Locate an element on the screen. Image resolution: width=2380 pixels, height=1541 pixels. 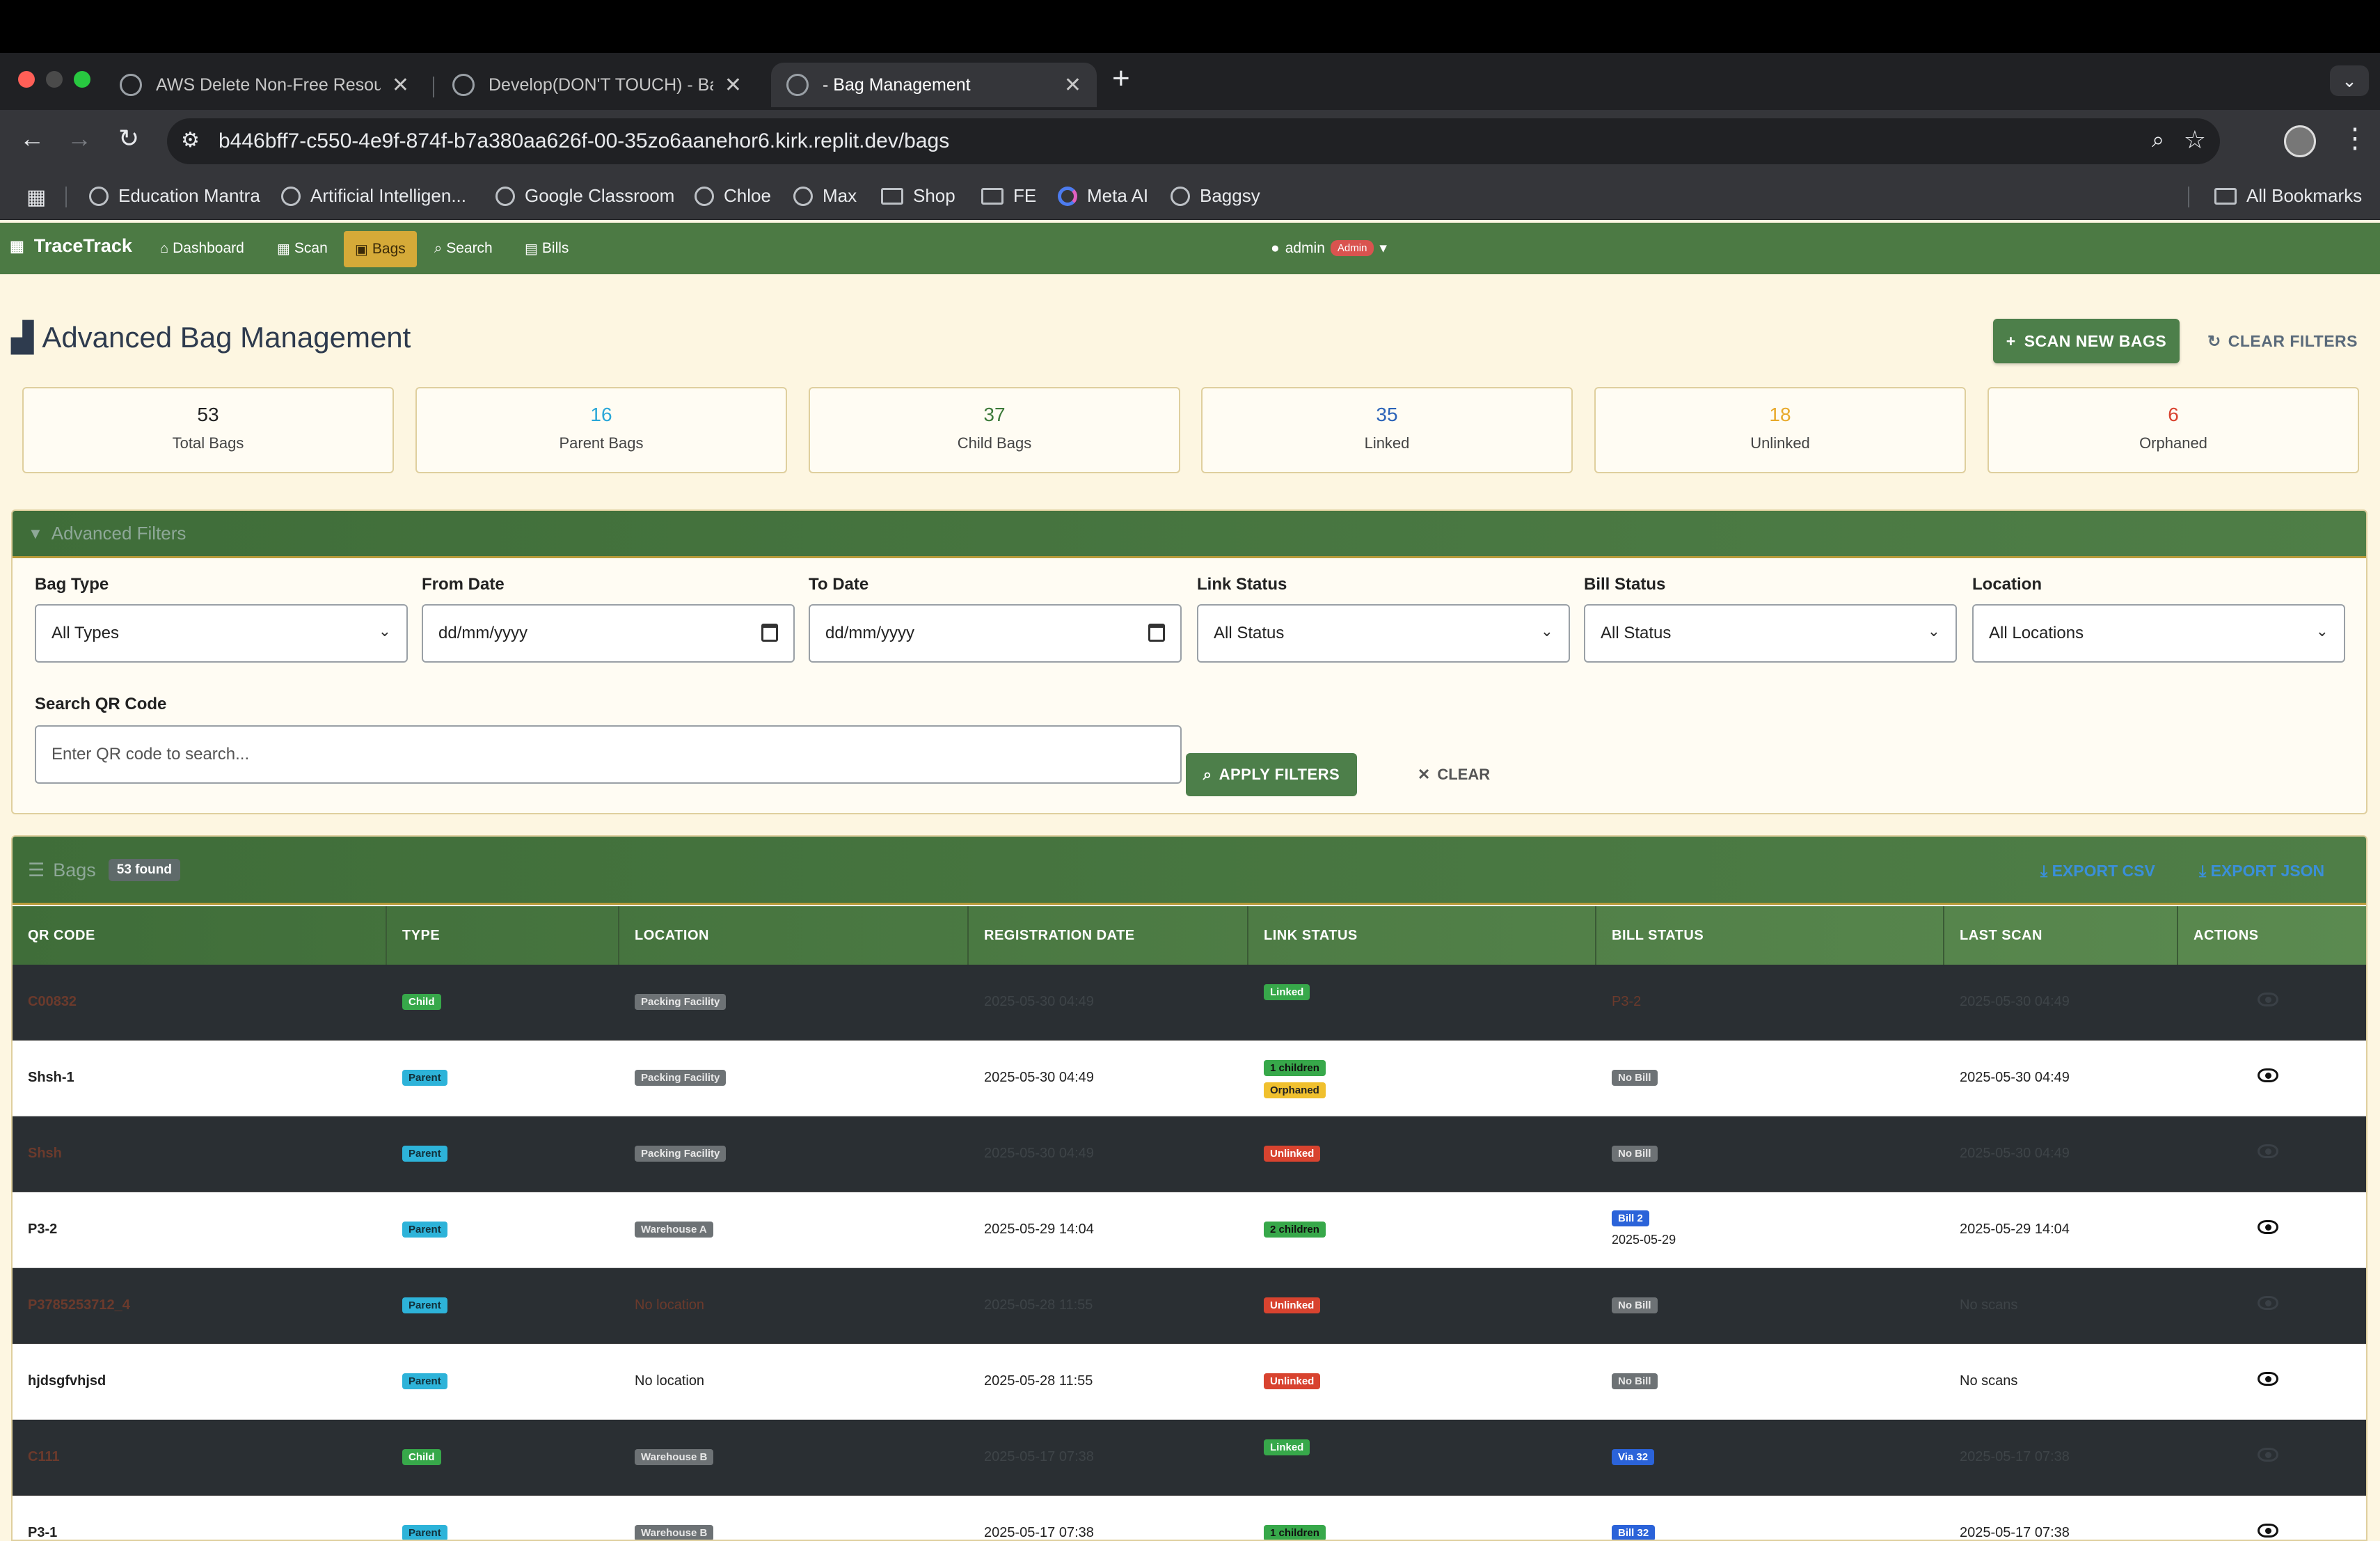
bill-badge: Bill 32 is located at coordinates (1634, 1532).